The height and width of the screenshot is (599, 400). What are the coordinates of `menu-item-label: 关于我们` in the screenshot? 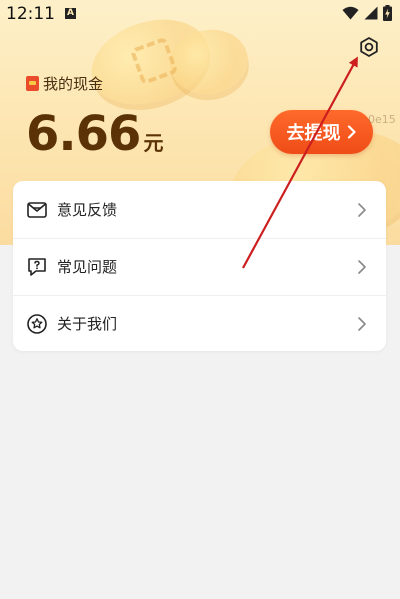 It's located at (87, 324).